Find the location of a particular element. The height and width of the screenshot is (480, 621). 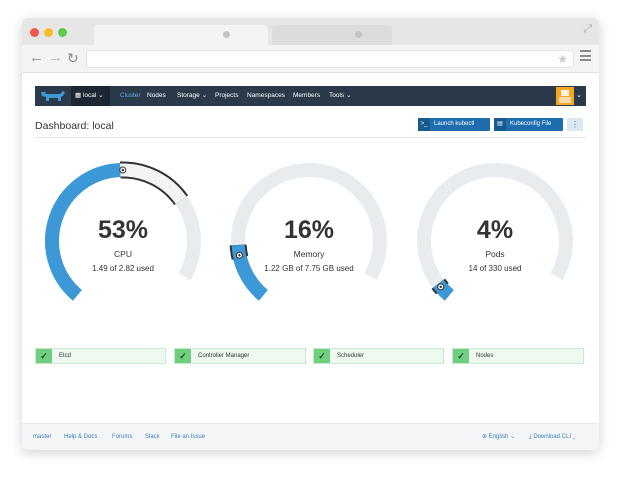

browser-tab-active is located at coordinates (181, 35).